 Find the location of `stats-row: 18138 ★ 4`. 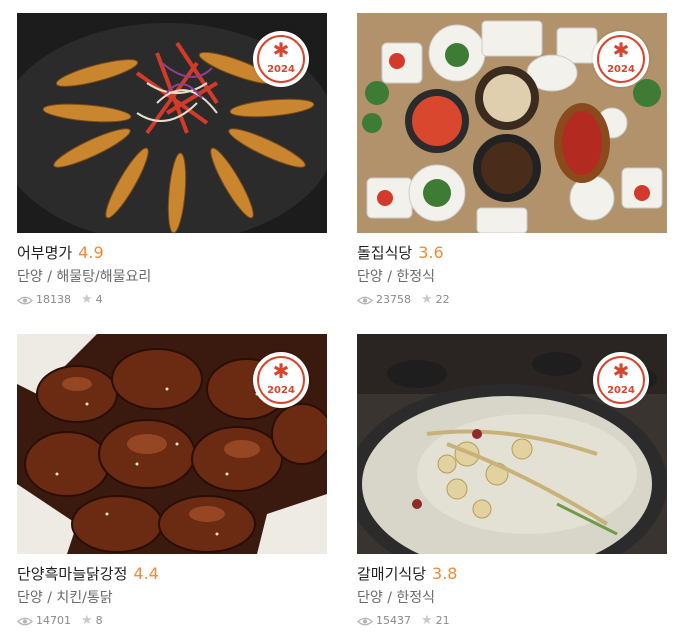

stats-row: 18138 ★ 4 is located at coordinates (172, 300).